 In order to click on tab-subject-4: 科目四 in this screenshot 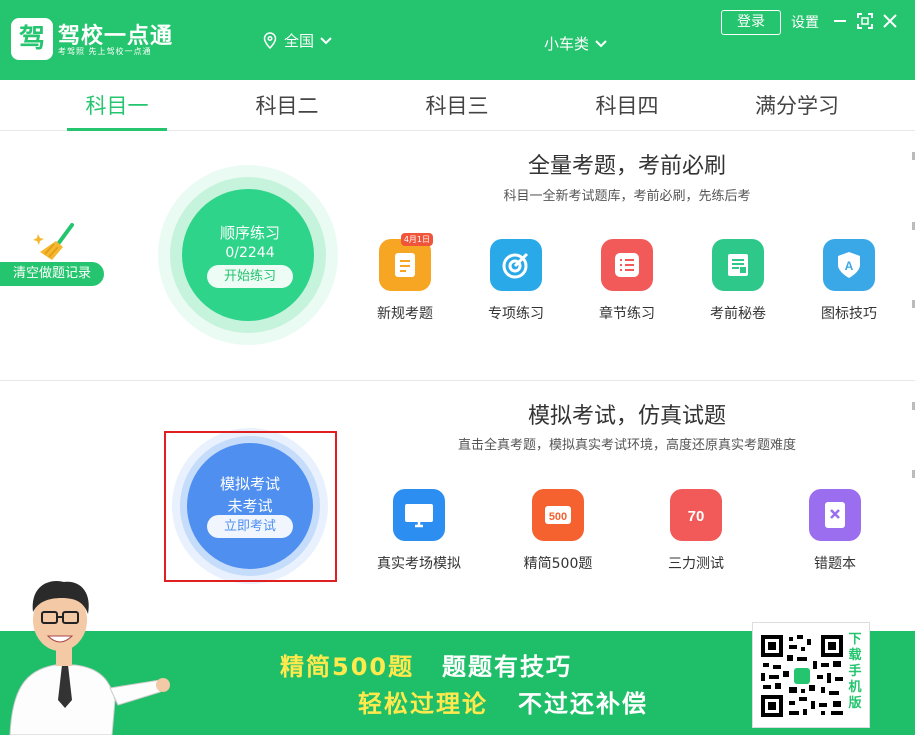, I will do `click(627, 105)`.